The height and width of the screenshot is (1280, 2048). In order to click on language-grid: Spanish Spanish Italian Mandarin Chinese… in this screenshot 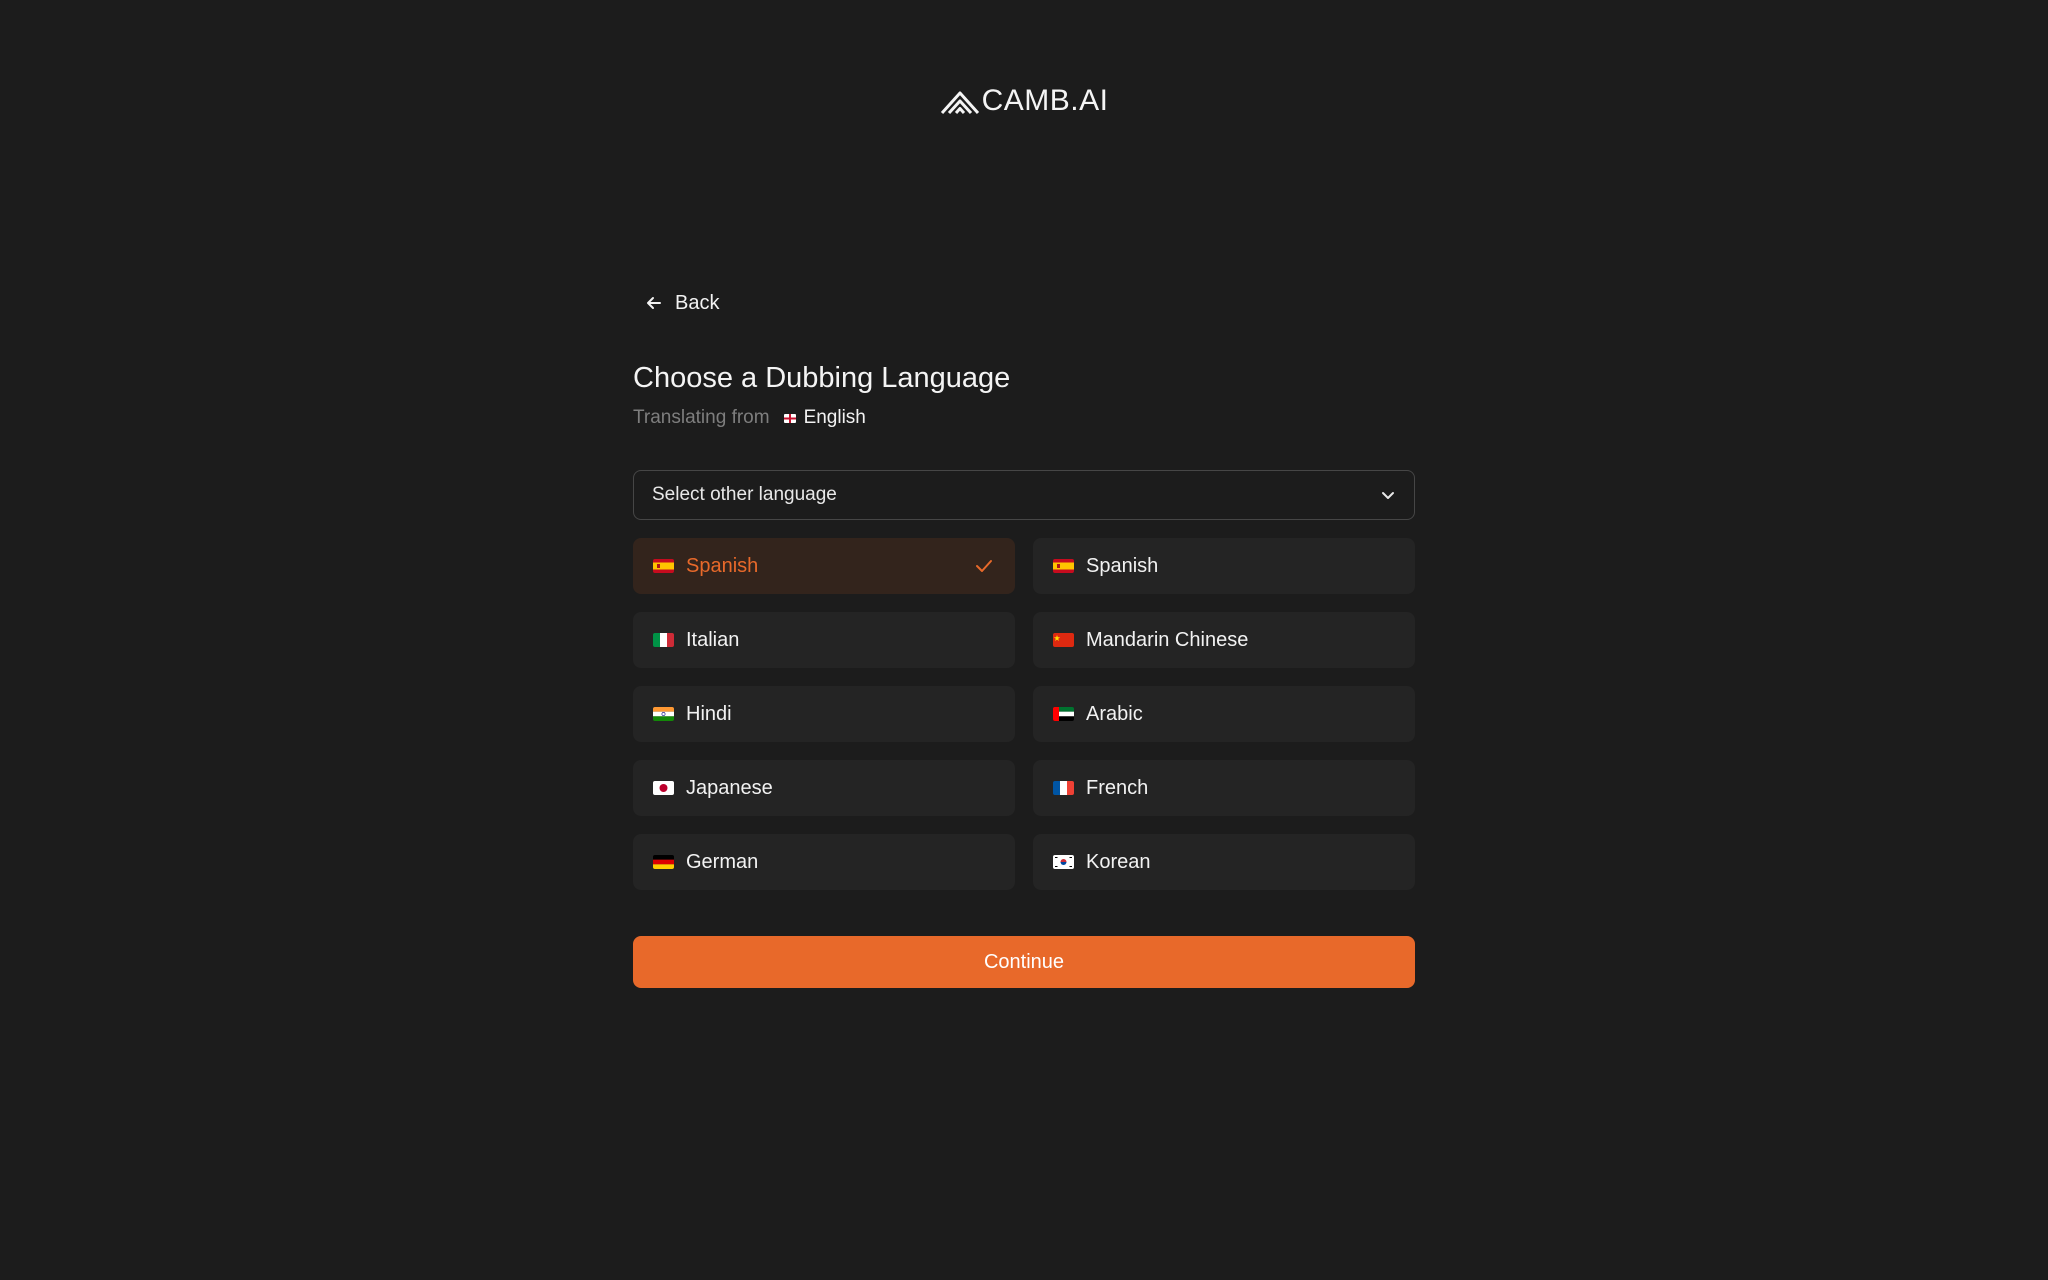, I will do `click(1024, 714)`.